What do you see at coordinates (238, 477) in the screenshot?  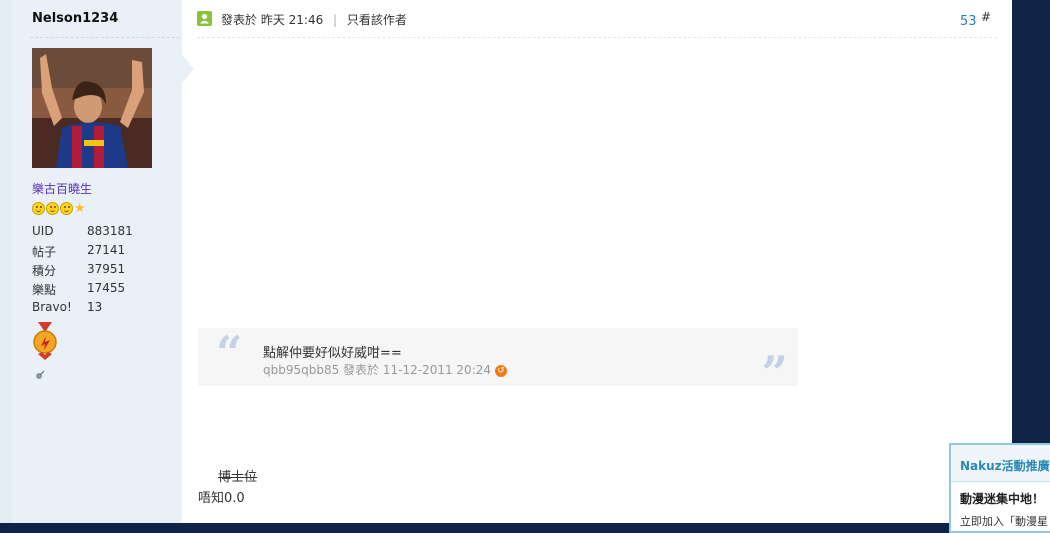 I see `struck-text: 博士位` at bounding box center [238, 477].